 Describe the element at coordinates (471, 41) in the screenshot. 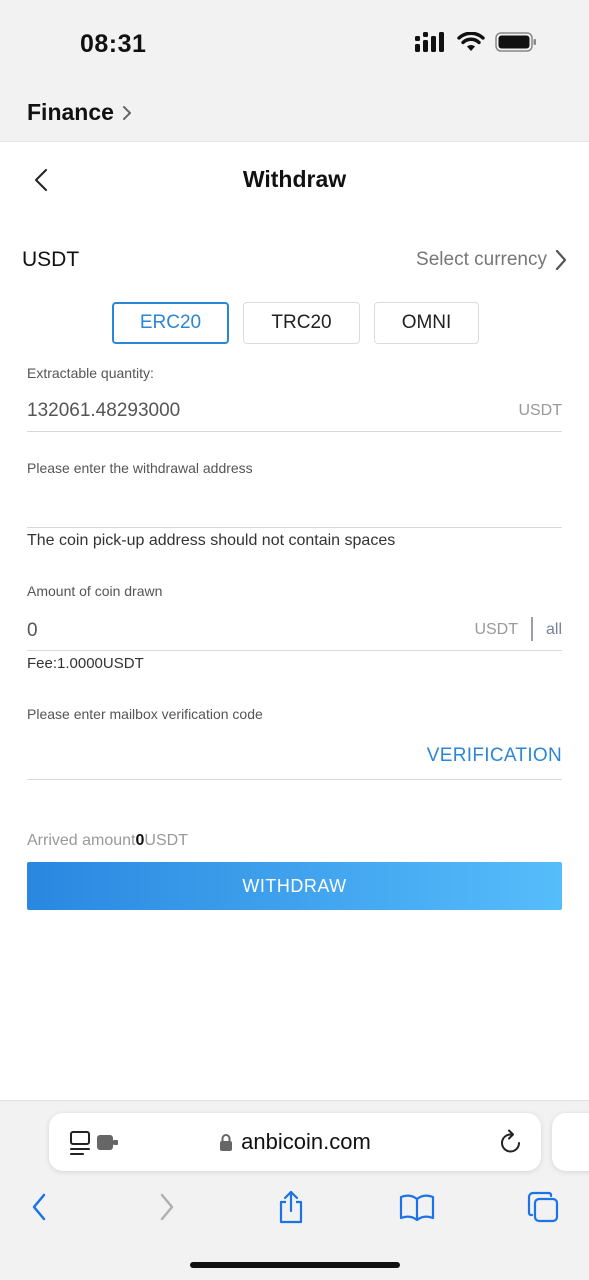

I see `wifi-icon` at that location.